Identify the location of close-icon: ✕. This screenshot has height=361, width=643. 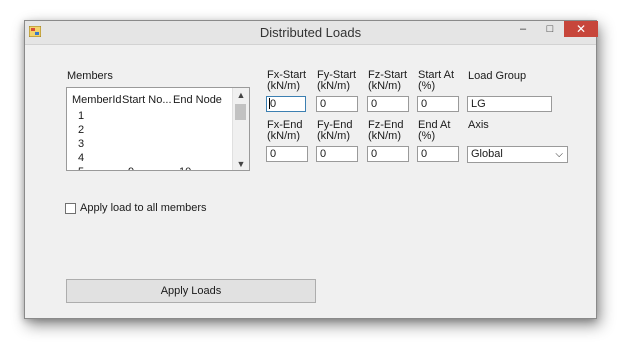
(581, 29).